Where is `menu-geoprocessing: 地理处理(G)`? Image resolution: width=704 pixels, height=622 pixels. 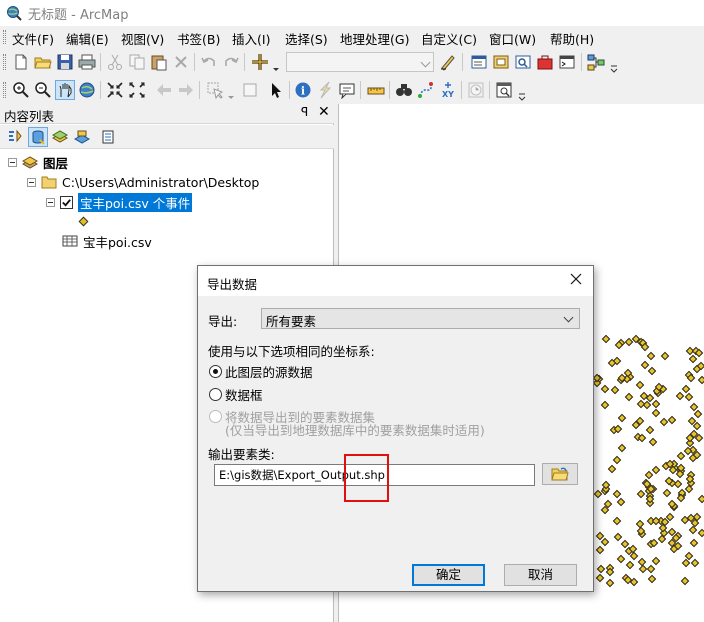 menu-geoprocessing: 地理处理(G) is located at coordinates (374, 38).